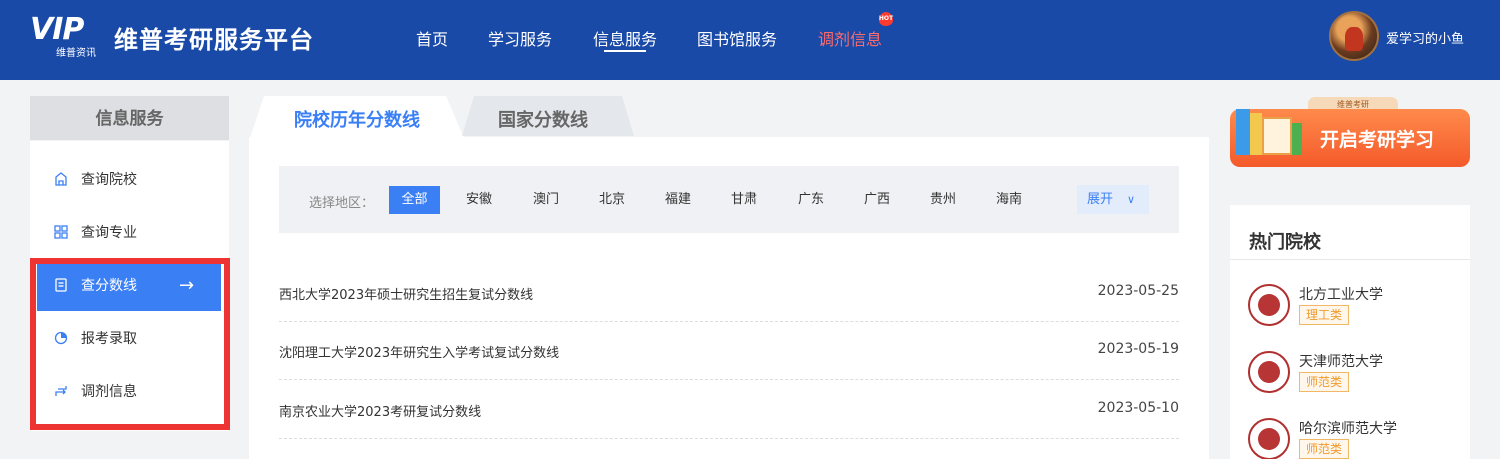 The image size is (1500, 459). I want to click on region-option: 广东, so click(811, 200).